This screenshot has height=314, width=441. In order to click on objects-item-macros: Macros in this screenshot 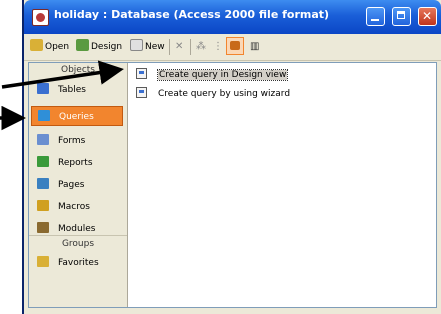, I will do `click(77, 207)`.